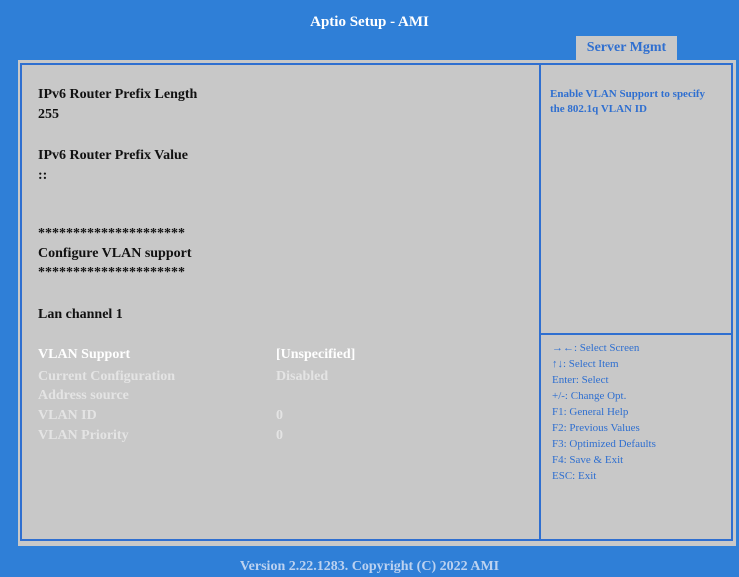 The image size is (739, 577). What do you see at coordinates (67, 415) in the screenshot?
I see `setting-vlan-id-label: VLAN ID` at bounding box center [67, 415].